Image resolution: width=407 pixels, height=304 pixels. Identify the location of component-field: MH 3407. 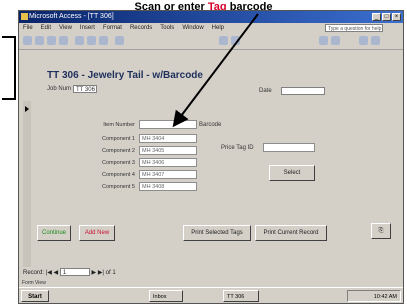
(168, 174).